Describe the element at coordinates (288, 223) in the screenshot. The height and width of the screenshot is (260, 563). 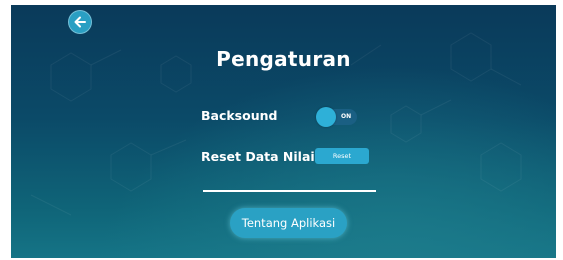
I see `about-app-button: Tentang Aplikasi` at that location.